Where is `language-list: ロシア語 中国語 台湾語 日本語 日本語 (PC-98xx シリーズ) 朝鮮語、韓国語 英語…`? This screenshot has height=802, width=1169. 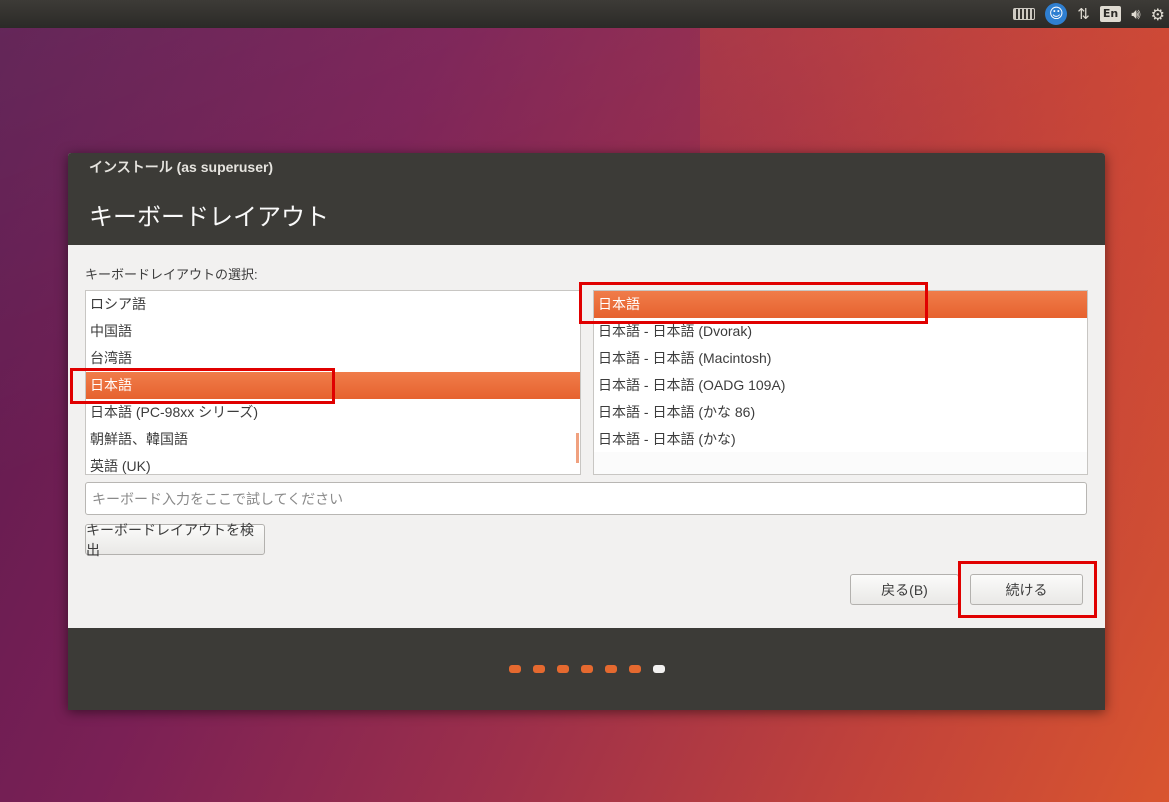
language-list: ロシア語 中国語 台湾語 日本語 日本語 (PC-98xx シリーズ) 朝鮮語、韓国語 英語… is located at coordinates (333, 382).